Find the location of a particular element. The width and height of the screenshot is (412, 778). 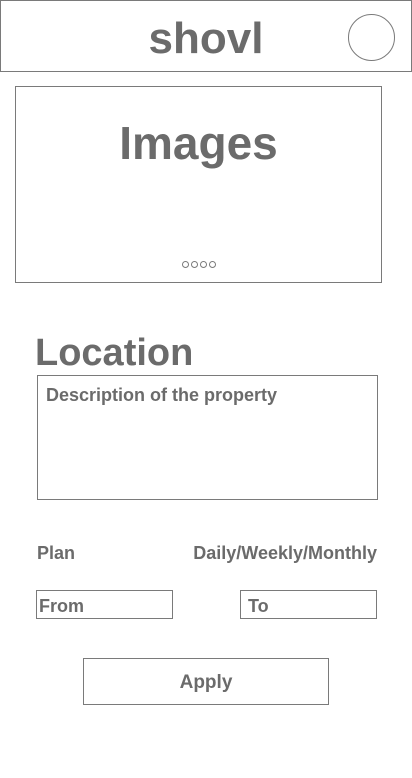

description-box: Description of the property is located at coordinates (207, 437).